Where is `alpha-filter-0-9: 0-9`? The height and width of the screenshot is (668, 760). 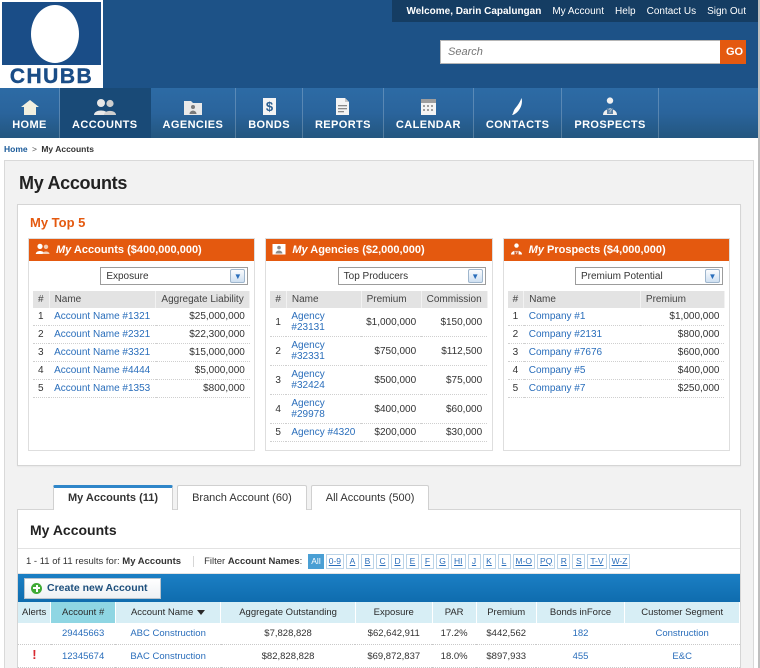 alpha-filter-0-9: 0-9 is located at coordinates (335, 561).